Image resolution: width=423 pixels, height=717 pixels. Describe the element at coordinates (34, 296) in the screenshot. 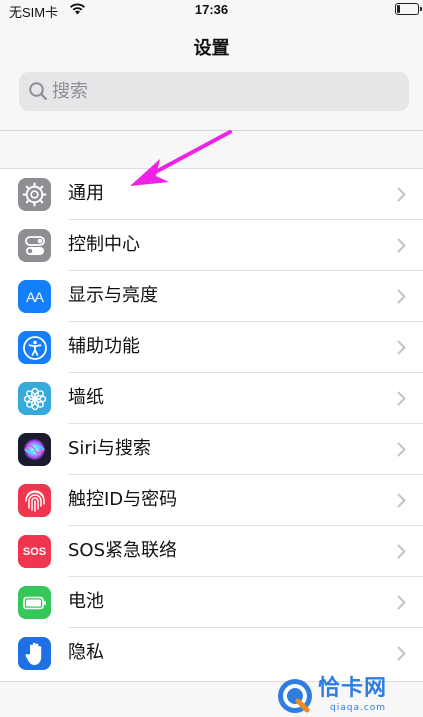

I see `text-size-icon: AA` at that location.